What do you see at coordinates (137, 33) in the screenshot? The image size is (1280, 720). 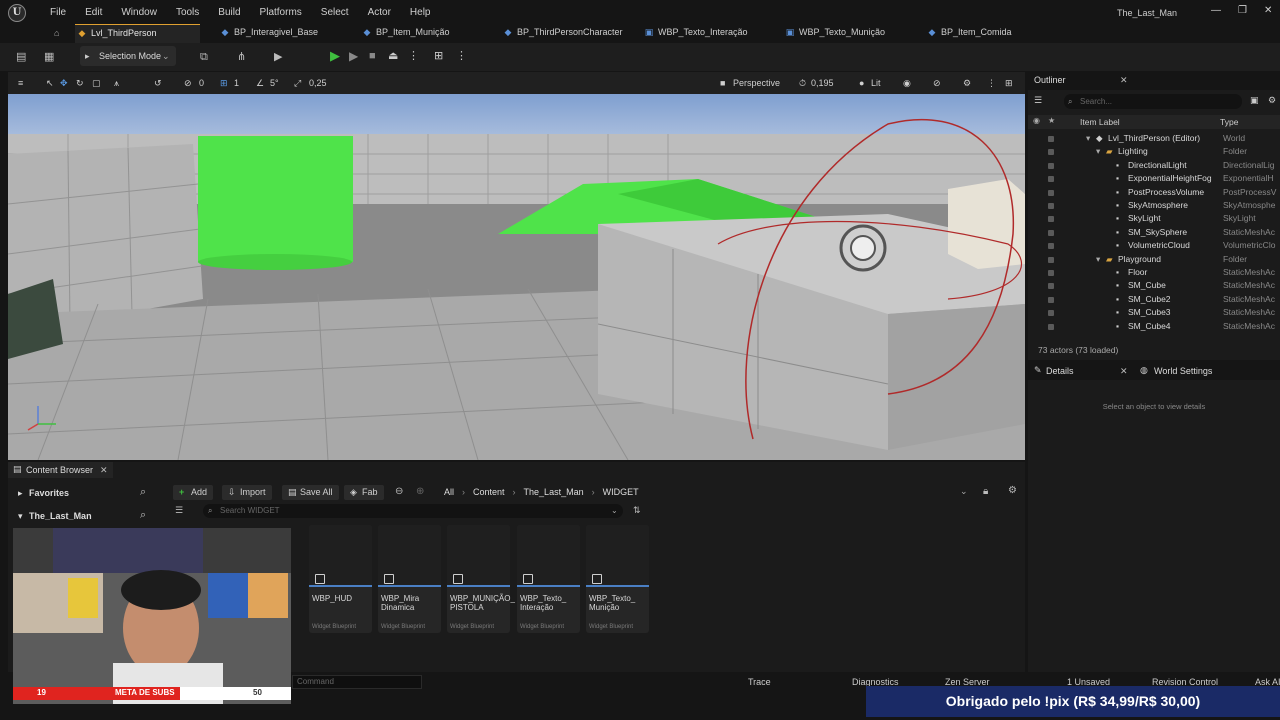 I see `tab-lvl-thirdperson: ◆ Lvl_ThirdPerson` at bounding box center [137, 33].